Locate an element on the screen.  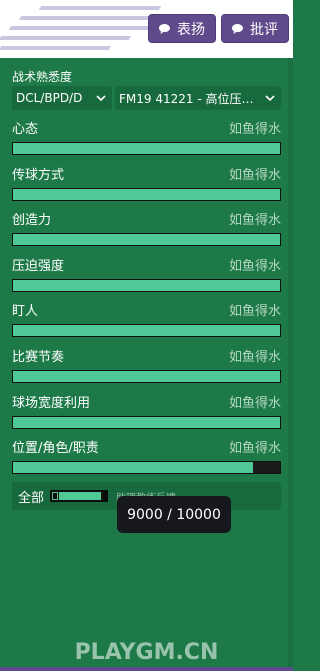
all-label: 全部 is located at coordinates (31, 498).